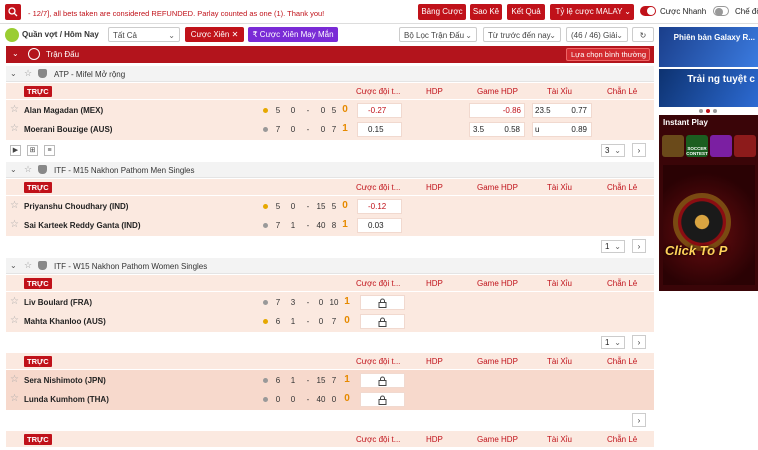  What do you see at coordinates (32, 150) in the screenshot?
I see `scoreboard-icon: ⊞` at bounding box center [32, 150].